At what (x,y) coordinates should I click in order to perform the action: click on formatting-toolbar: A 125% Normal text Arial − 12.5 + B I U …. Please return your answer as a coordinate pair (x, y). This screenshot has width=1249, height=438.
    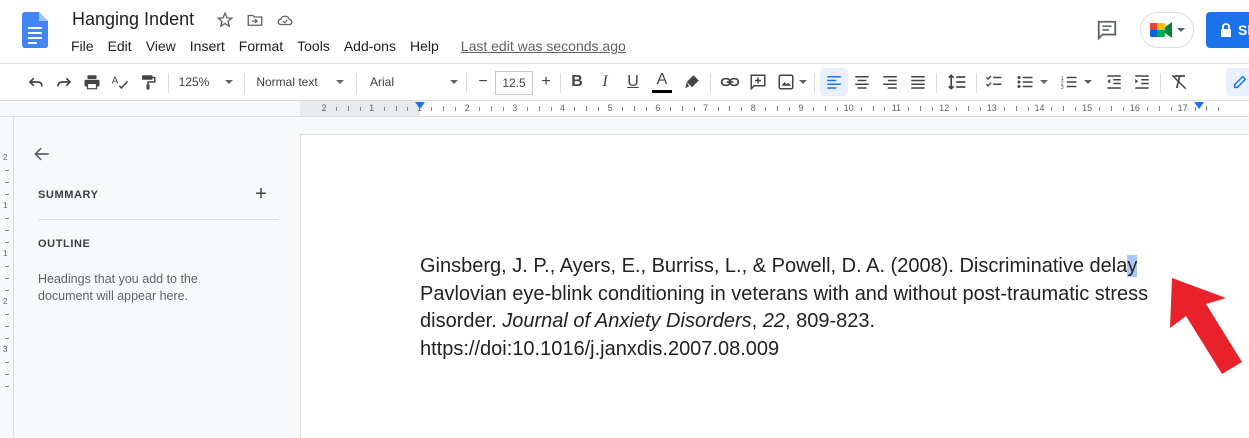
    Looking at the image, I should click on (624, 82).